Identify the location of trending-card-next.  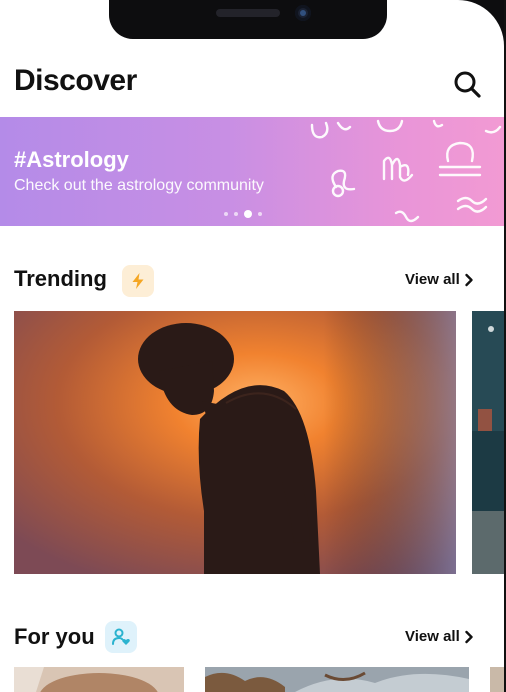
(488, 442).